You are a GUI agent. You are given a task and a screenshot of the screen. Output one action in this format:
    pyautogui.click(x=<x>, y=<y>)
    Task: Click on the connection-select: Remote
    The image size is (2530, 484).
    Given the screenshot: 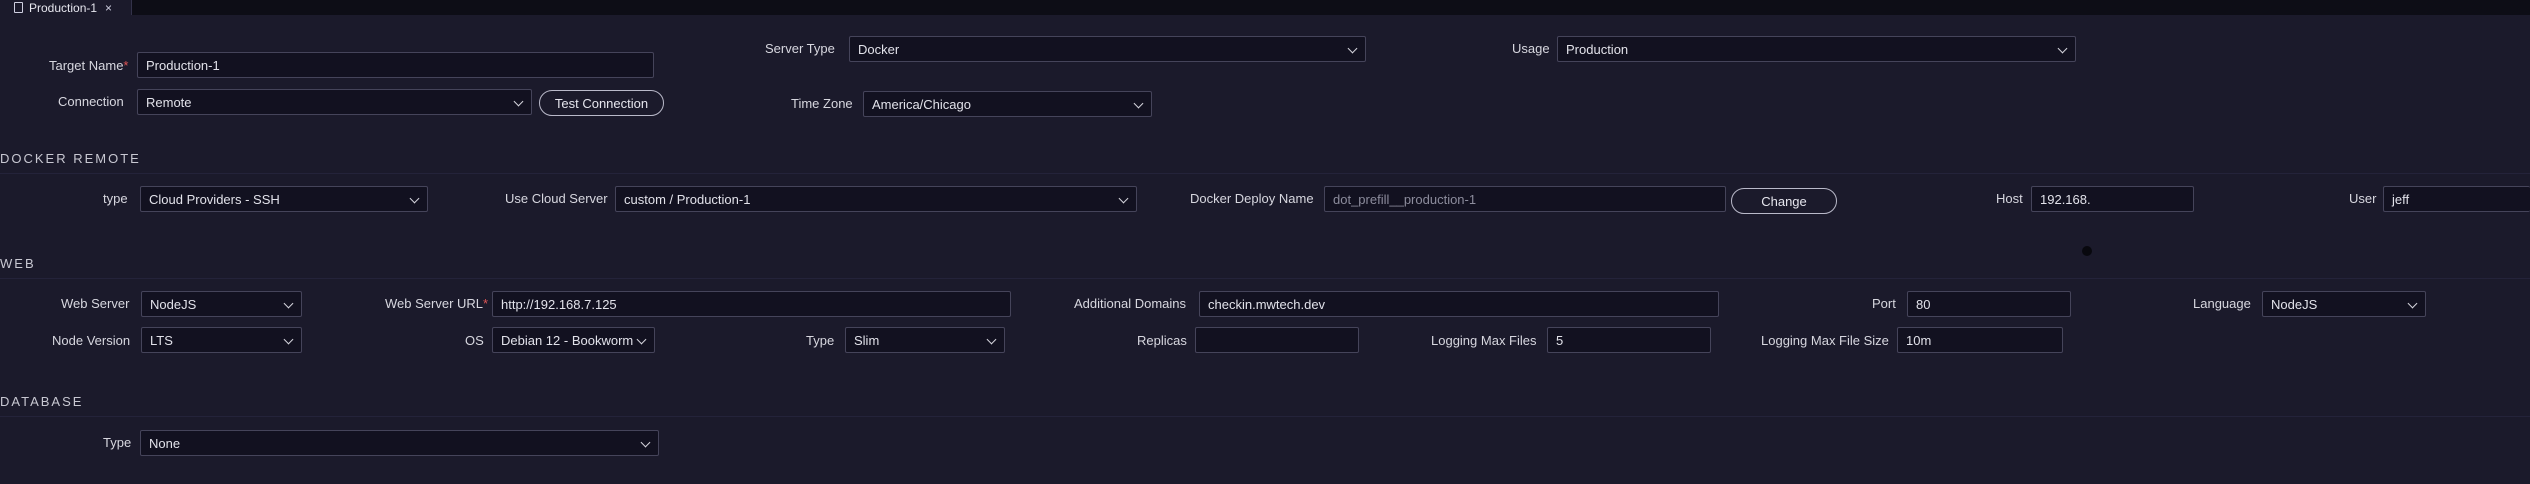 What is the action you would take?
    pyautogui.click(x=334, y=102)
    